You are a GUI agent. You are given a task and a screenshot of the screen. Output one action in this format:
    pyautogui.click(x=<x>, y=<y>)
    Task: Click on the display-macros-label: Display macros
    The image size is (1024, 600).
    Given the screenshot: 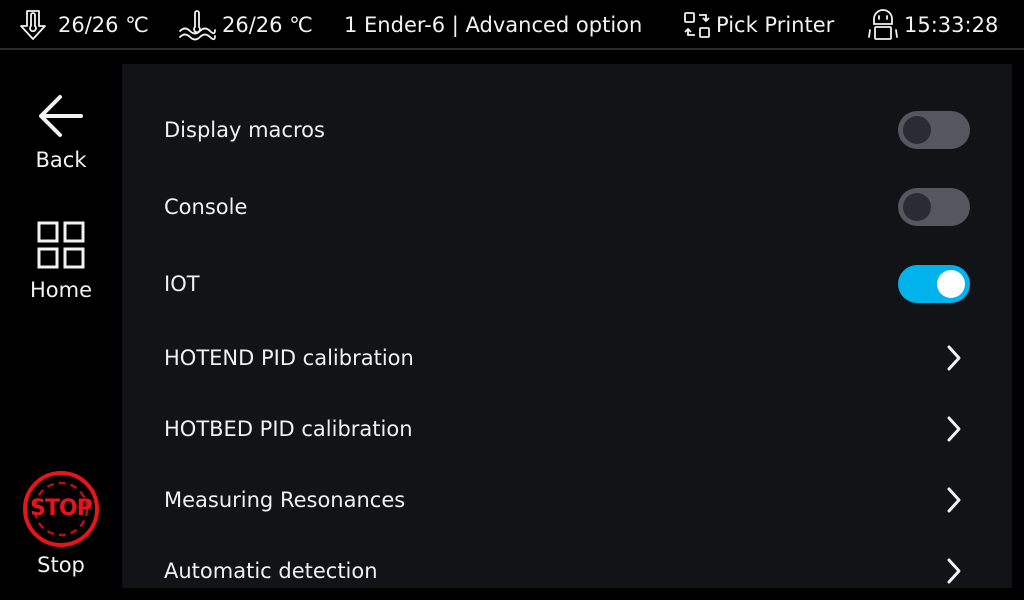 What is the action you would take?
    pyautogui.click(x=244, y=130)
    